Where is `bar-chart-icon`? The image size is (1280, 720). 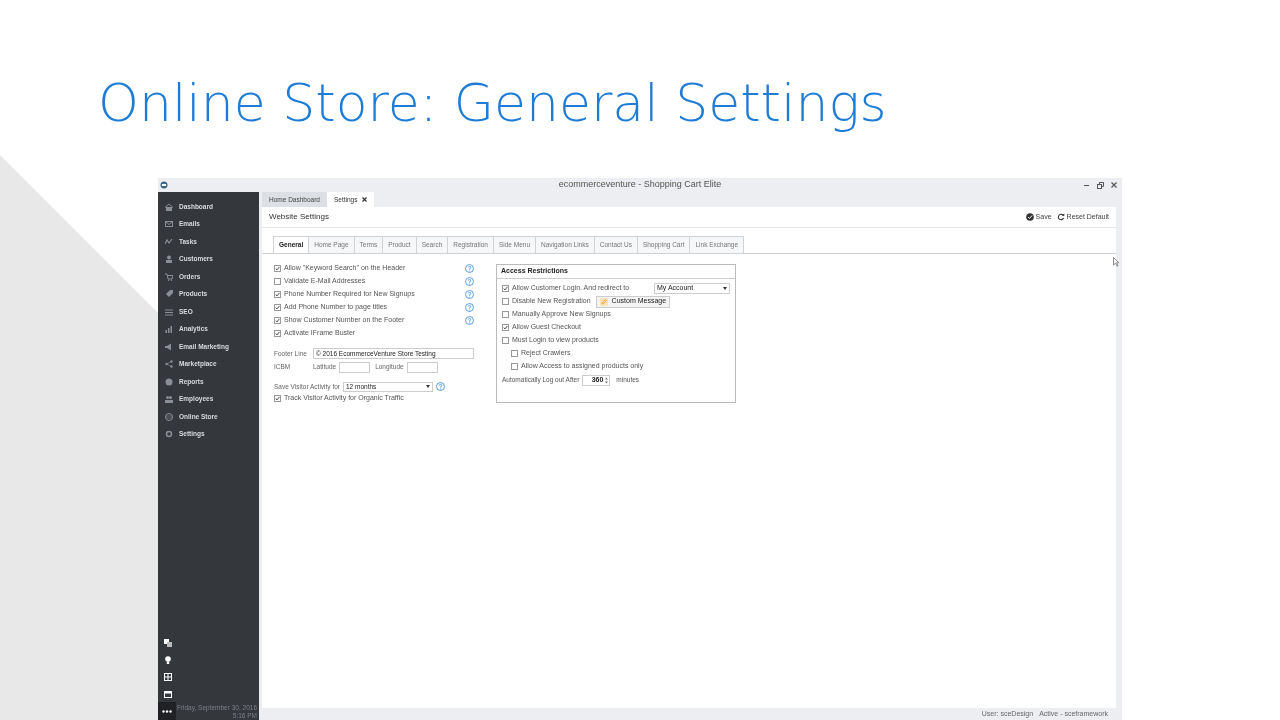
bar-chart-icon is located at coordinates (169, 329).